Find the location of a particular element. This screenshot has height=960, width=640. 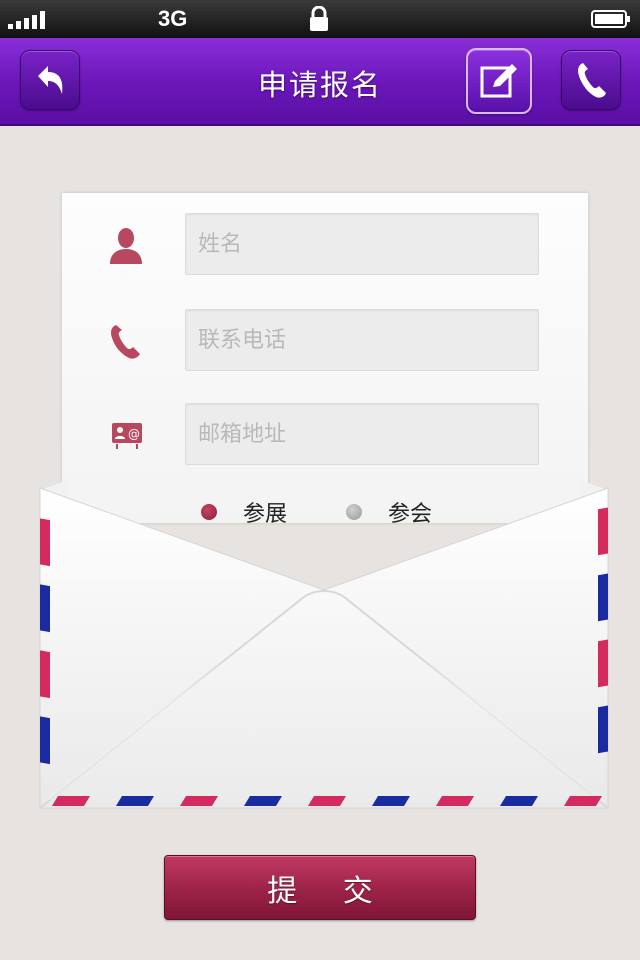

phone-row is located at coordinates (325, 341).